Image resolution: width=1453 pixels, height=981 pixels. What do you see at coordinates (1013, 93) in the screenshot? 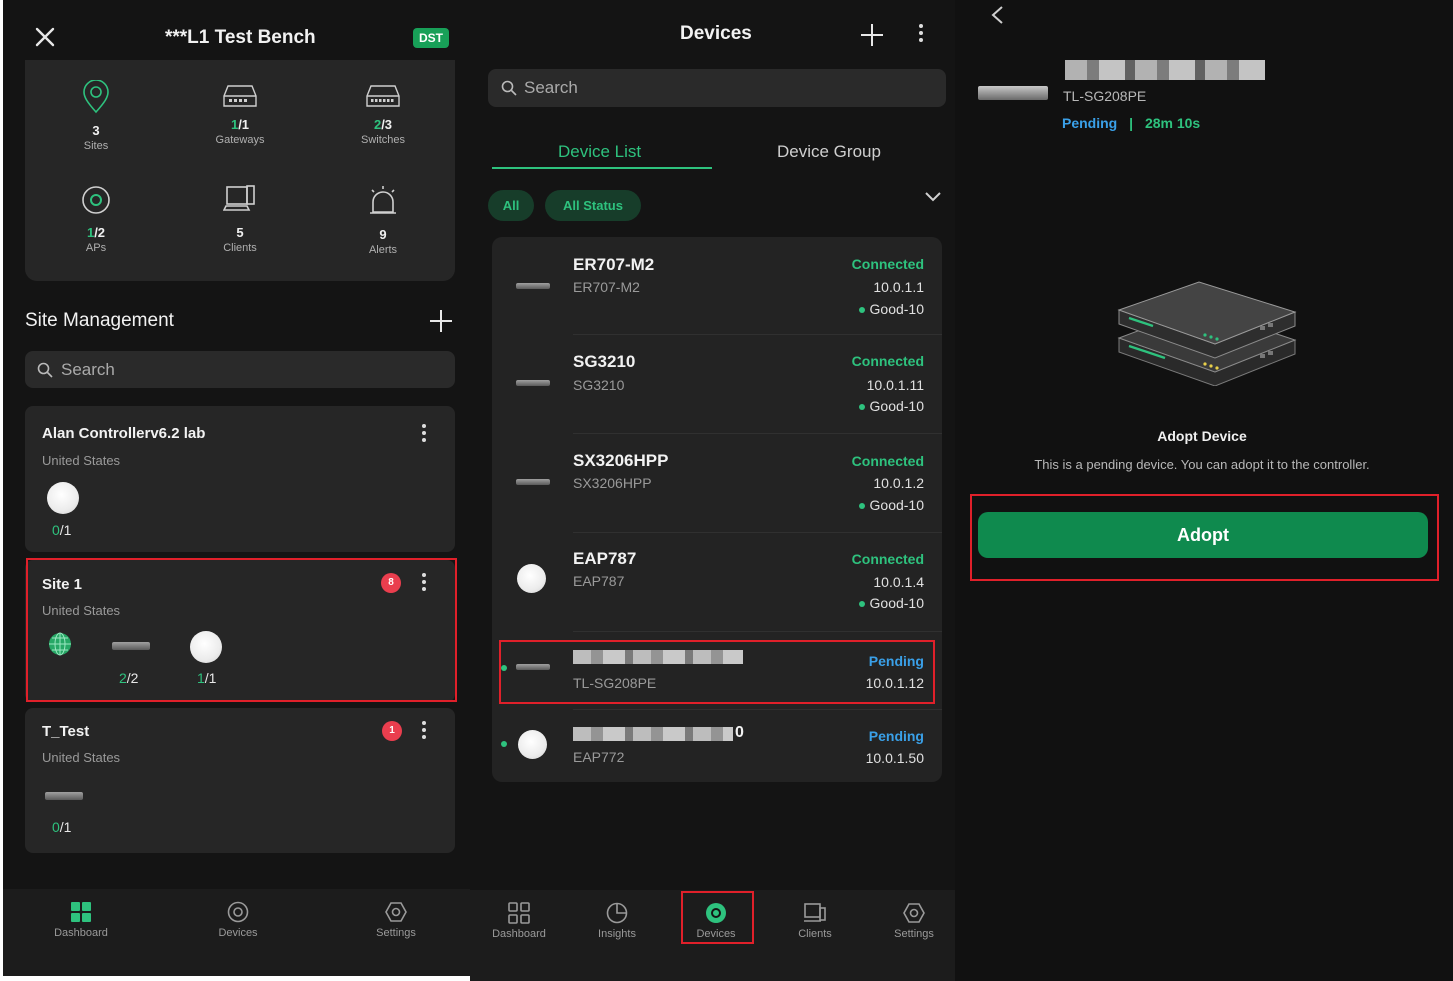
I see `switch-thumbnail-icon` at bounding box center [1013, 93].